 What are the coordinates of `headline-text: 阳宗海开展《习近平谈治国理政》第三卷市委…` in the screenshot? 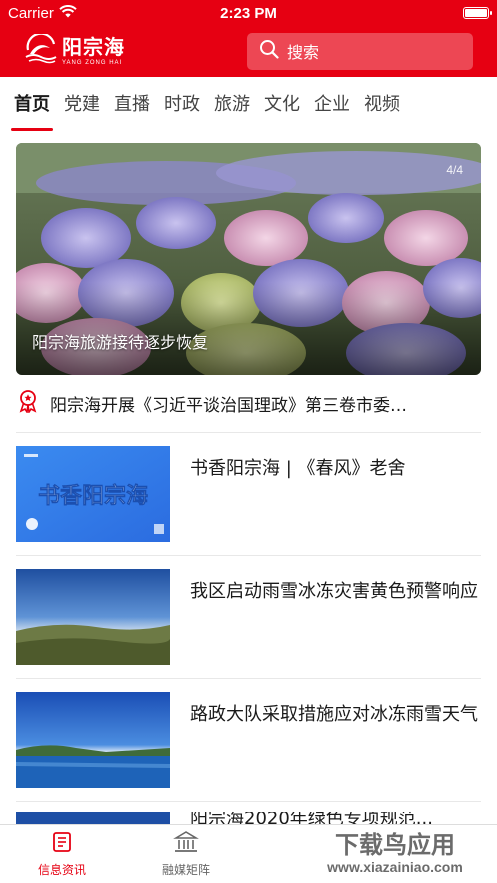 It's located at (228, 406).